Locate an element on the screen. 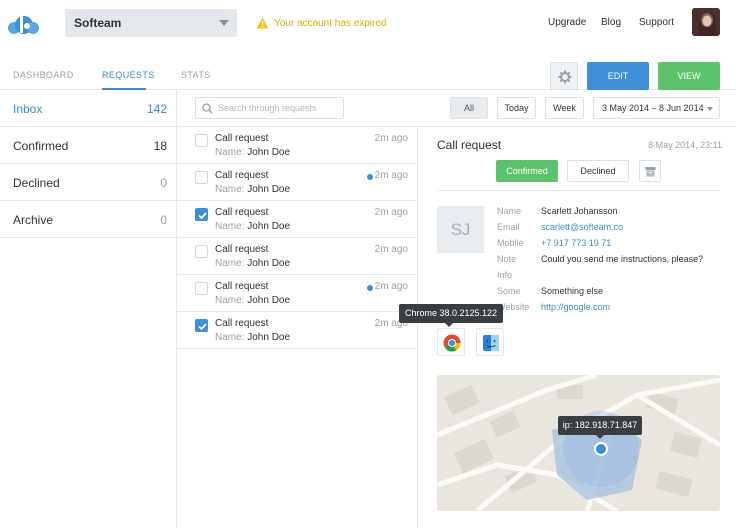 This screenshot has height=528, width=736. sidebar-item-count: 18 is located at coordinates (160, 146).